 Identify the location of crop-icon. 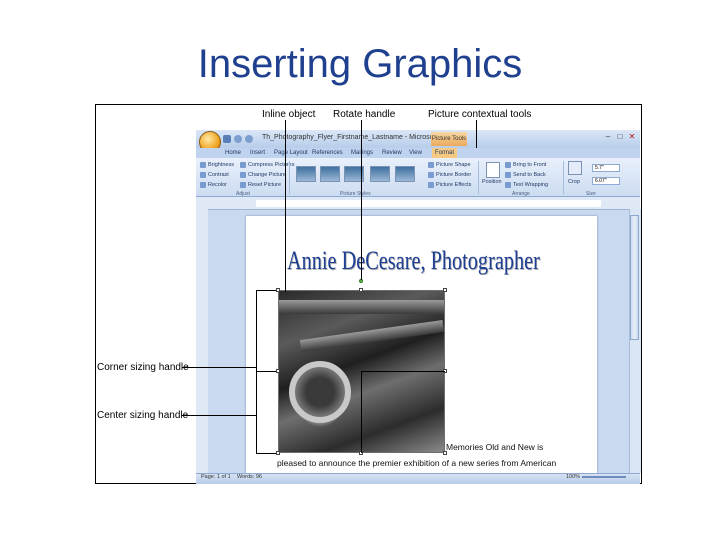
(575, 168).